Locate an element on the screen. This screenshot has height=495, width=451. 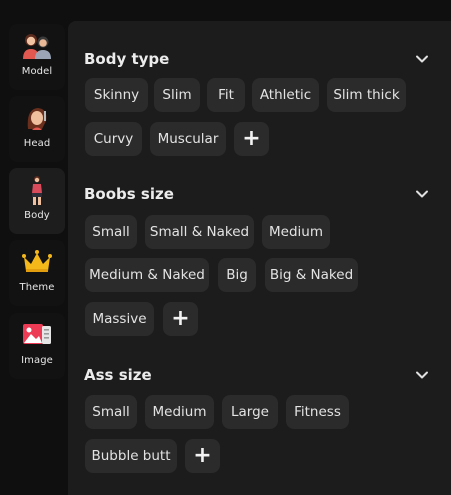
option-chip-muscular: Muscular is located at coordinates (188, 139).